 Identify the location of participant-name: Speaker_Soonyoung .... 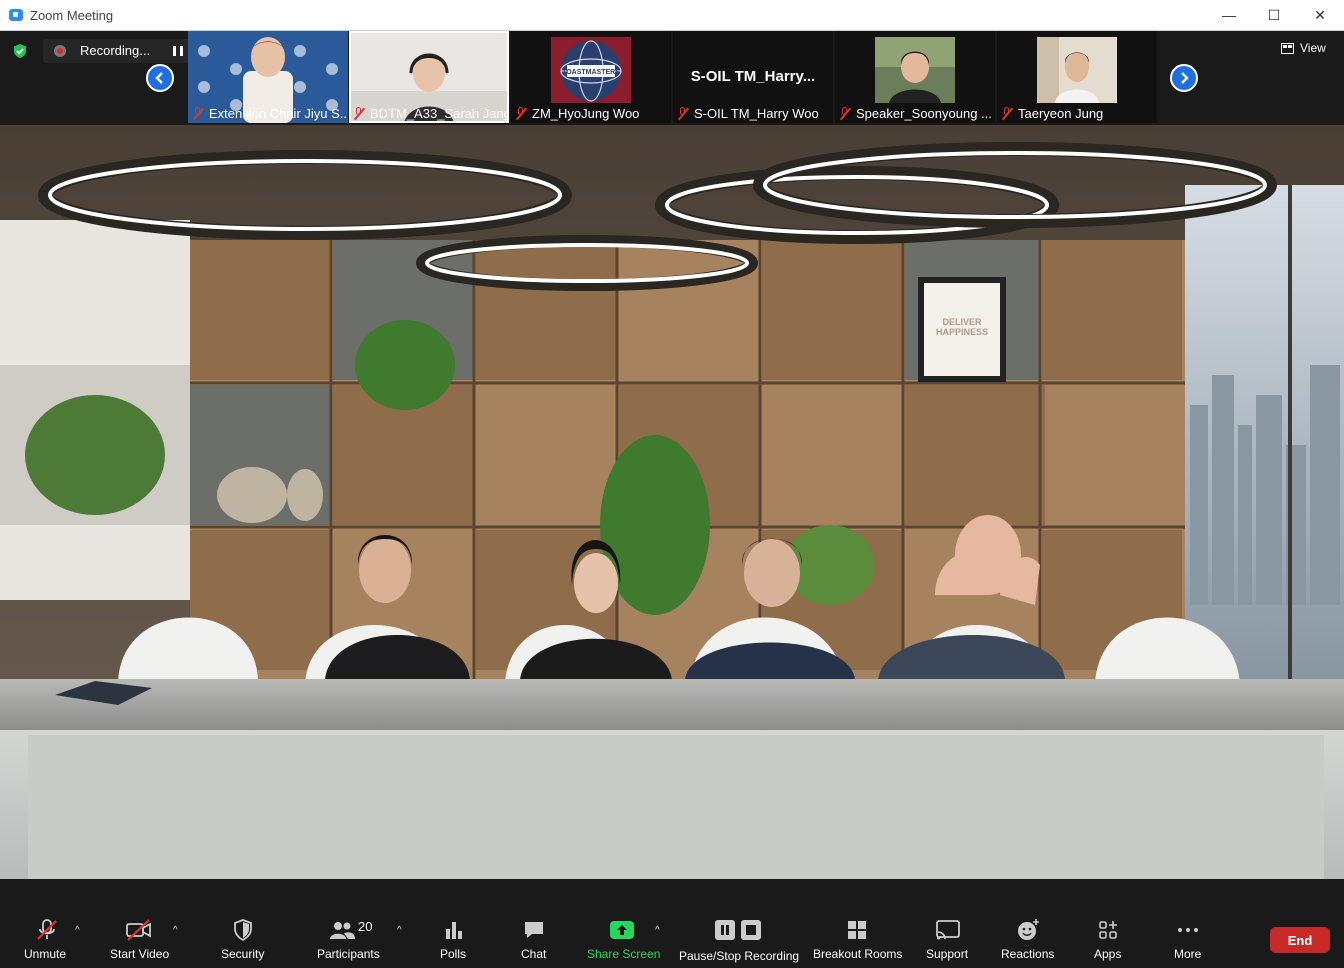
(924, 113).